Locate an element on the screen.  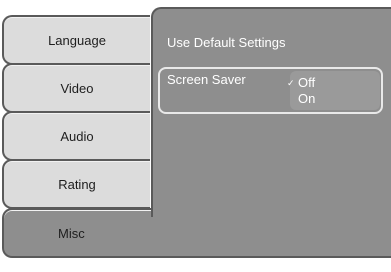
tab-language: Language is located at coordinates (76, 40).